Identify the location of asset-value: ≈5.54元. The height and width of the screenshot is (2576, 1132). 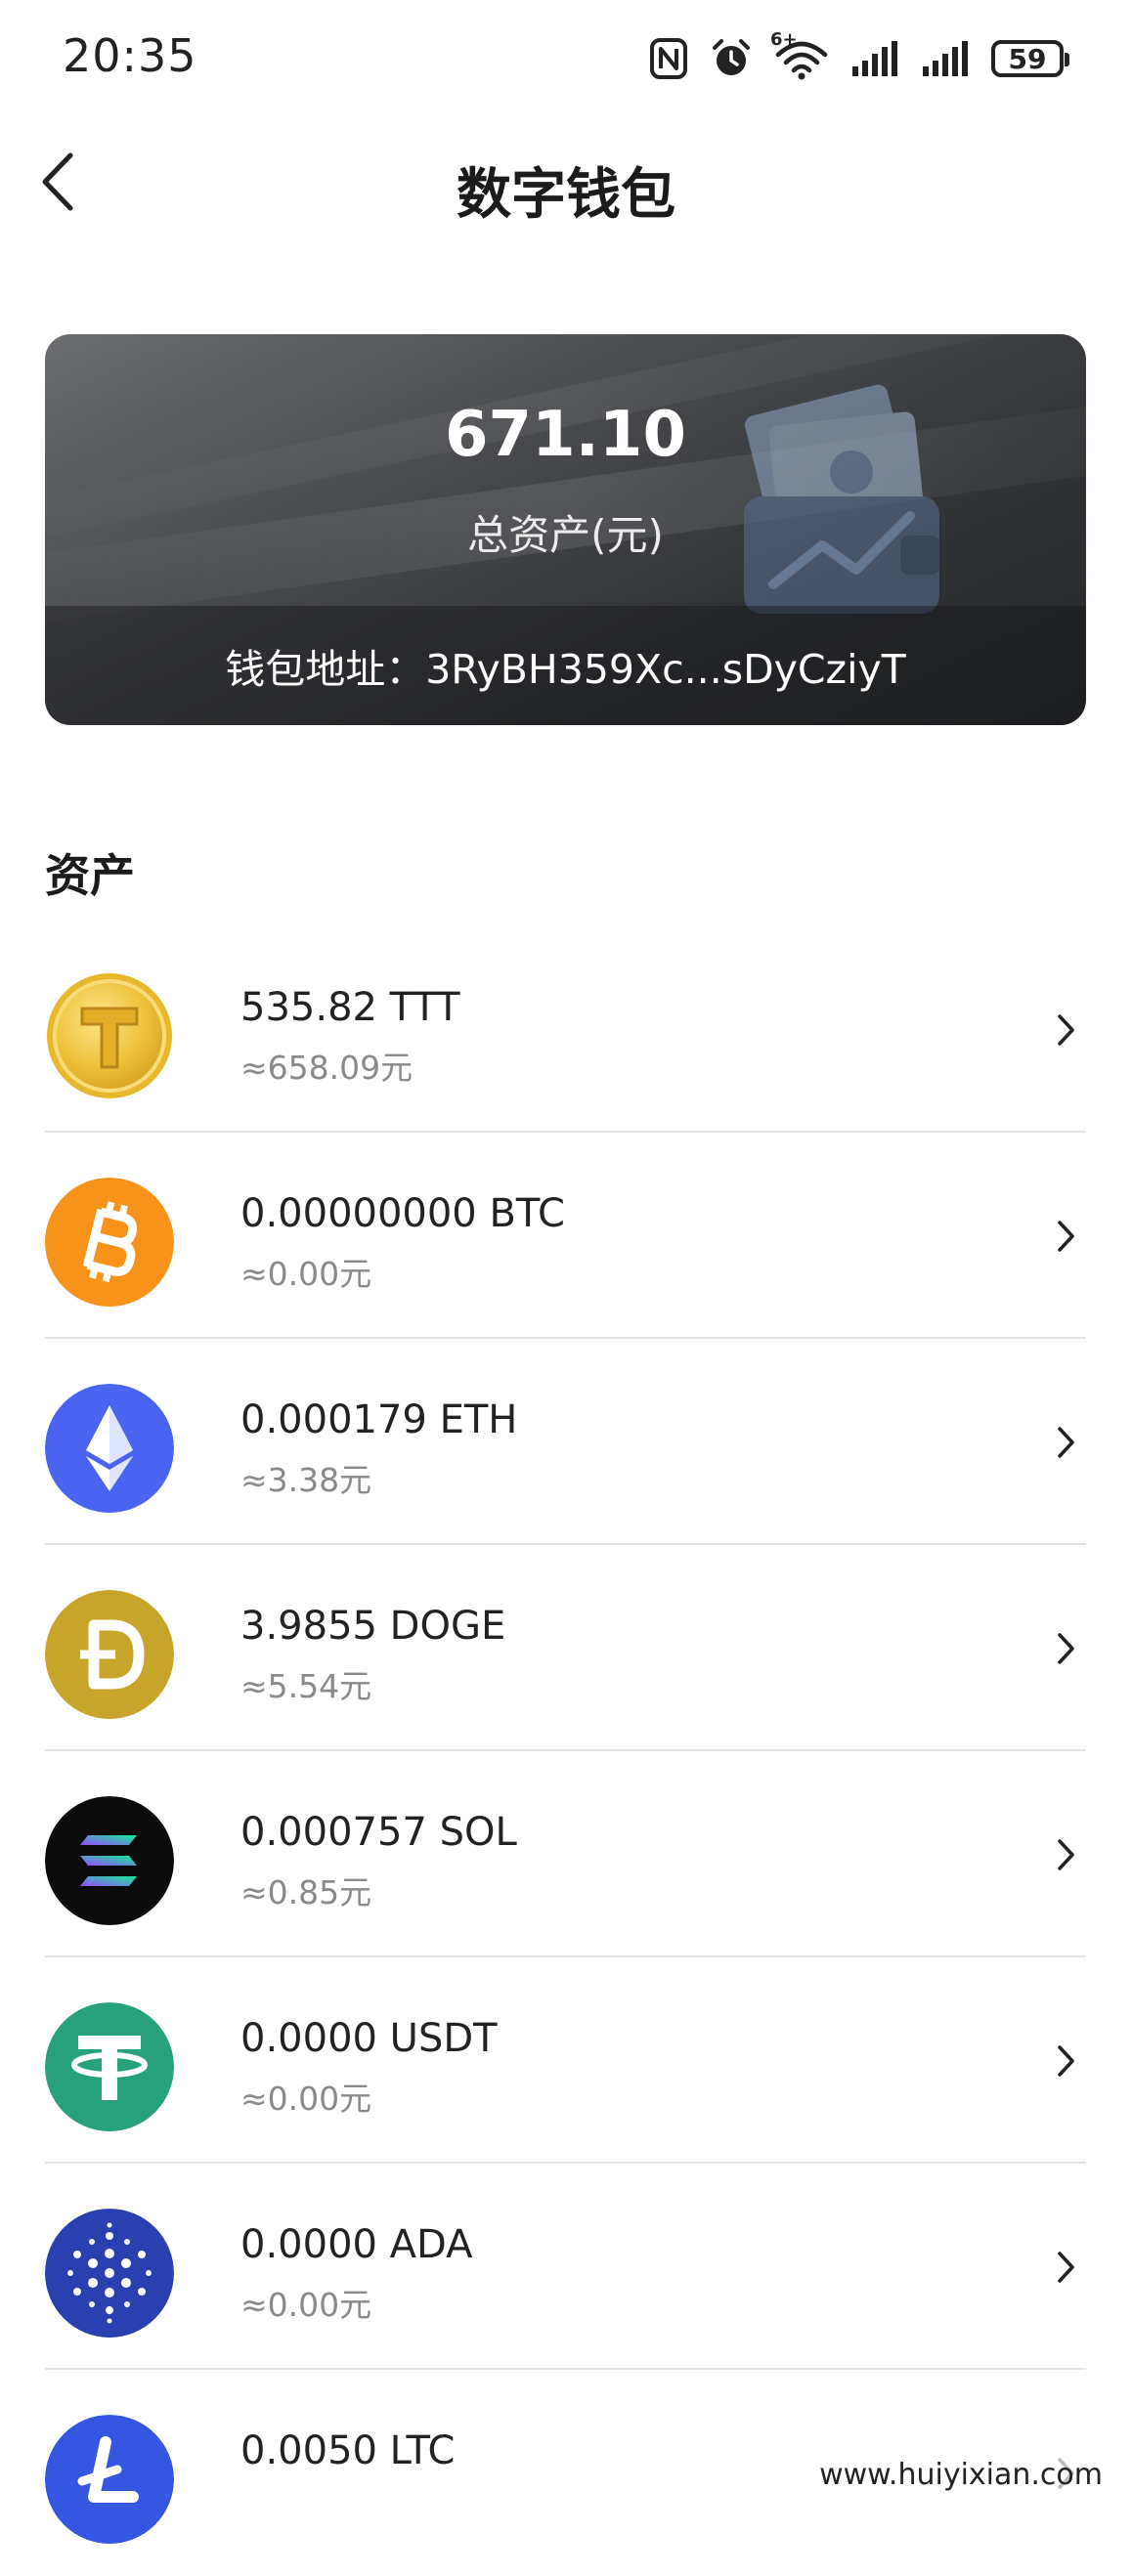
(306, 1686).